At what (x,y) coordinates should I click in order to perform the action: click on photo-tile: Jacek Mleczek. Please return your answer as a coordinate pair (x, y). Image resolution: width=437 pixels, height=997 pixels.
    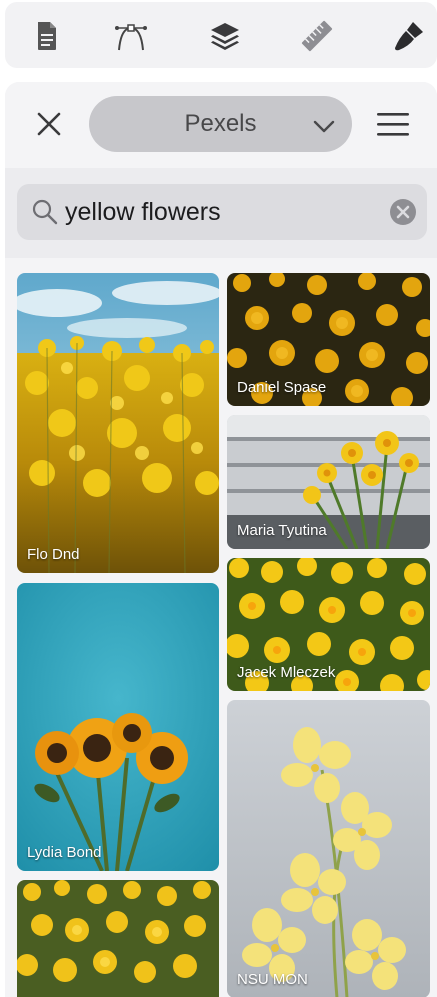
    Looking at the image, I should click on (328, 624).